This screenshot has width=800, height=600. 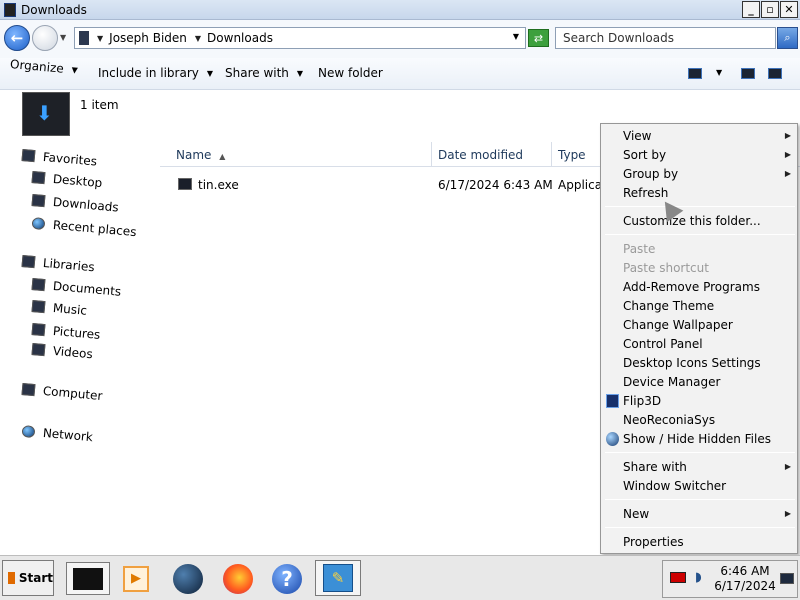 What do you see at coordinates (99, 105) in the screenshot?
I see `item-count: 1 item` at bounding box center [99, 105].